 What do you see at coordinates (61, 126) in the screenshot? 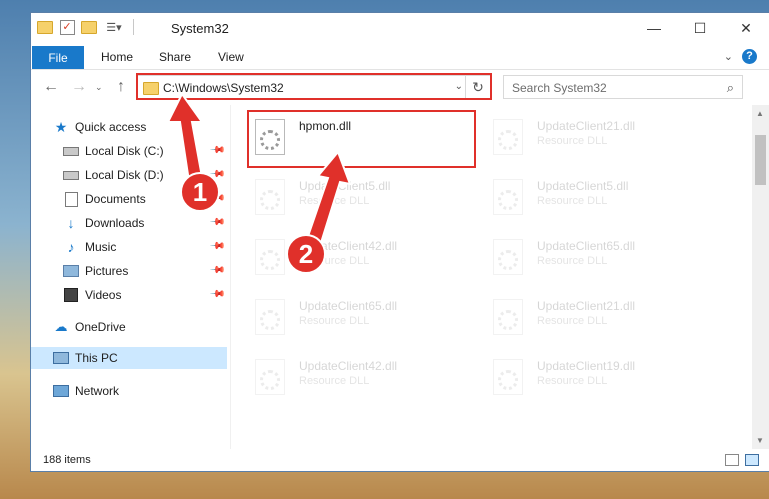
I see `star-icon: ★` at bounding box center [61, 126].